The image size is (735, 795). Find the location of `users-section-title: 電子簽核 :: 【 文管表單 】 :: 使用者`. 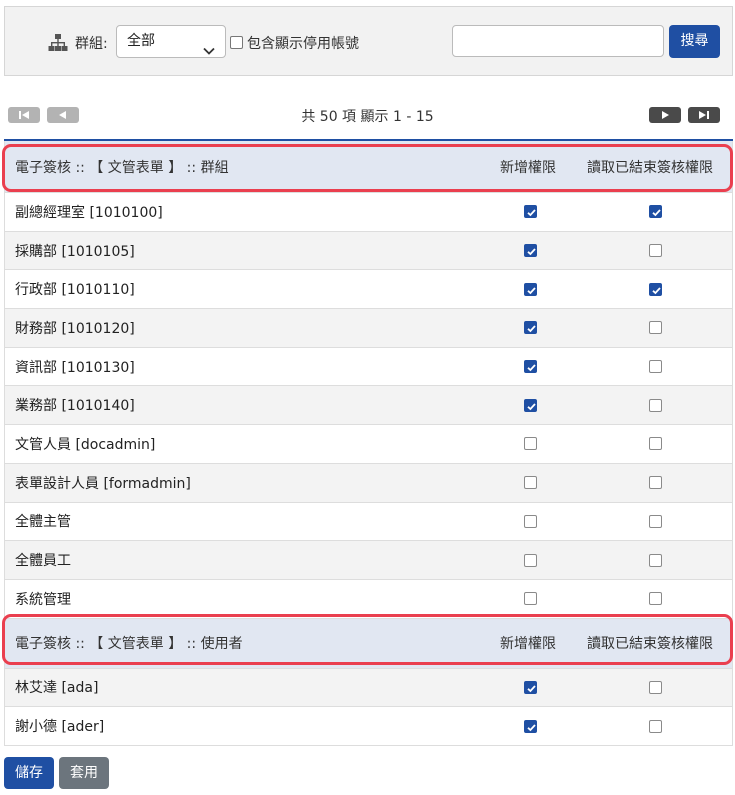

users-section-title: 電子簽核 :: 【 文管表單 】 :: 使用者 is located at coordinates (129, 644).